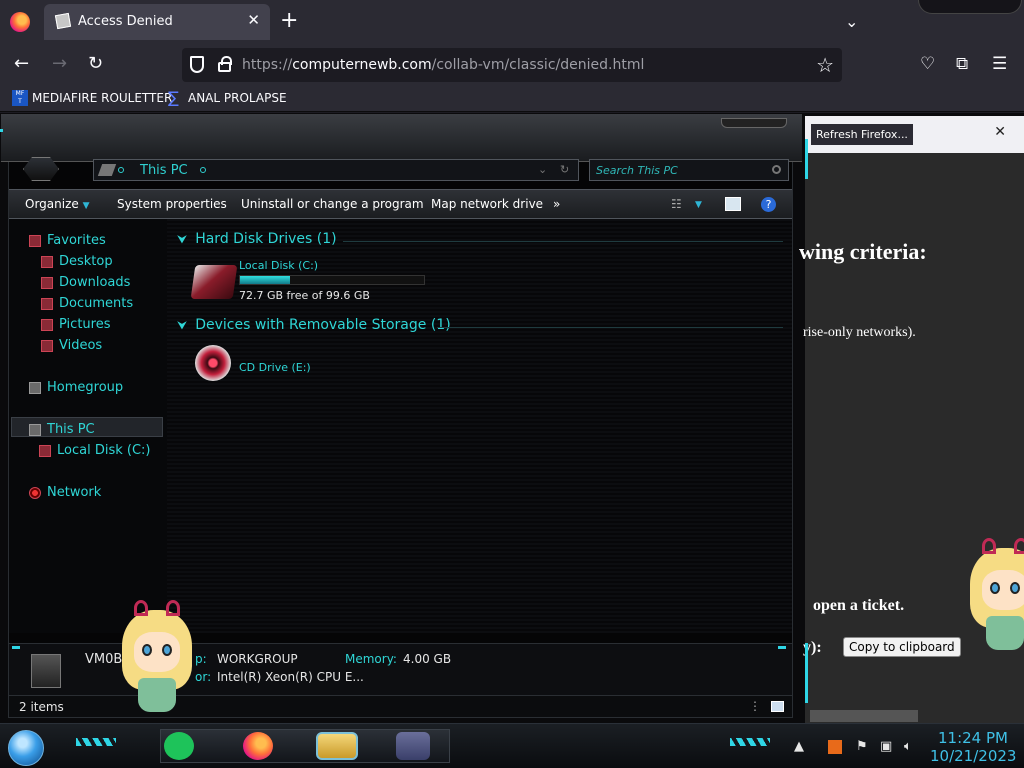  What do you see at coordinates (63, 21) in the screenshot?
I see `tab-favicon-icon` at bounding box center [63, 21].